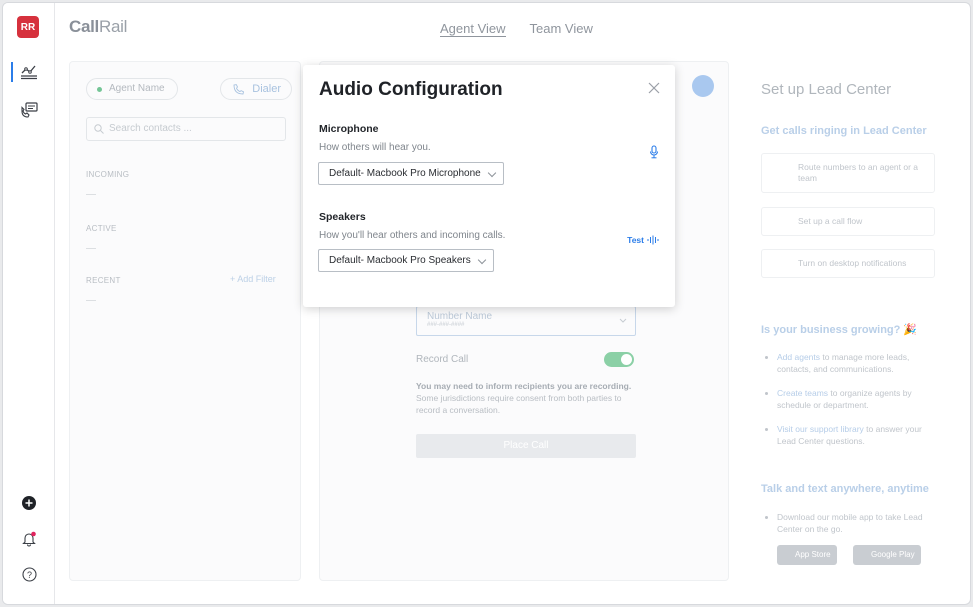  I want to click on rail-item-analytics, so click(29, 72).